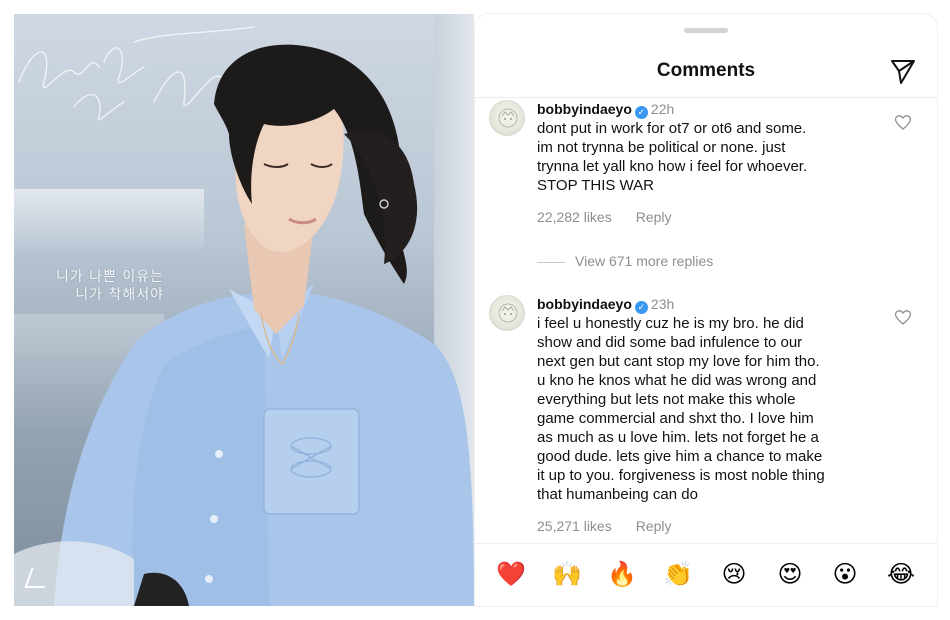 This screenshot has height=620, width=950. I want to click on emoji-clapping: 👏, so click(678, 574).